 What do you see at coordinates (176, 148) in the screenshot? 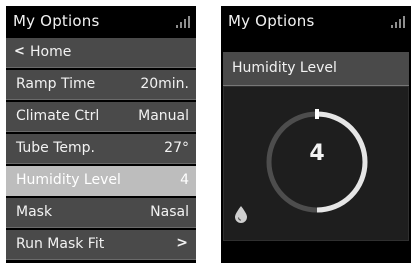
I see `menu-item-value: 27°` at bounding box center [176, 148].